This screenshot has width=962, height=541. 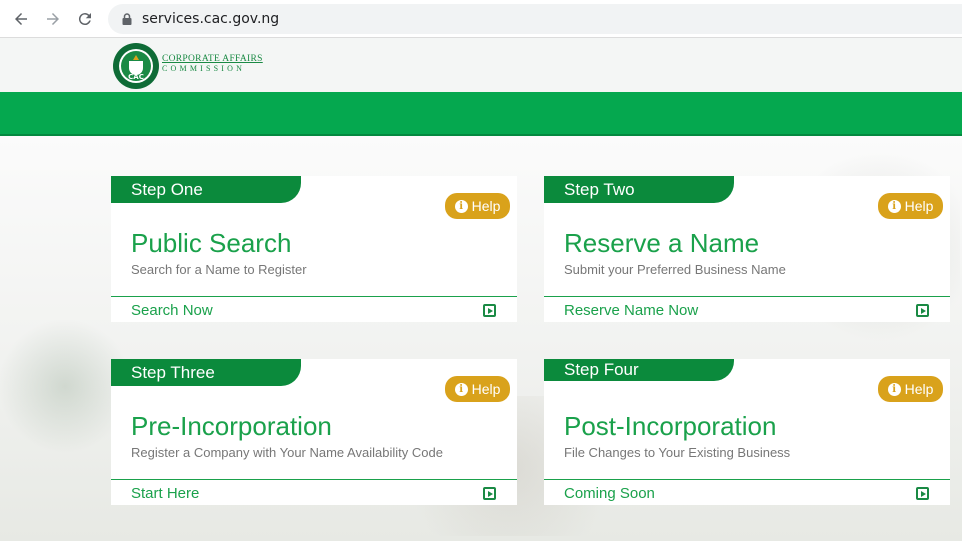 I want to click on back-button, so click(x=21, y=19).